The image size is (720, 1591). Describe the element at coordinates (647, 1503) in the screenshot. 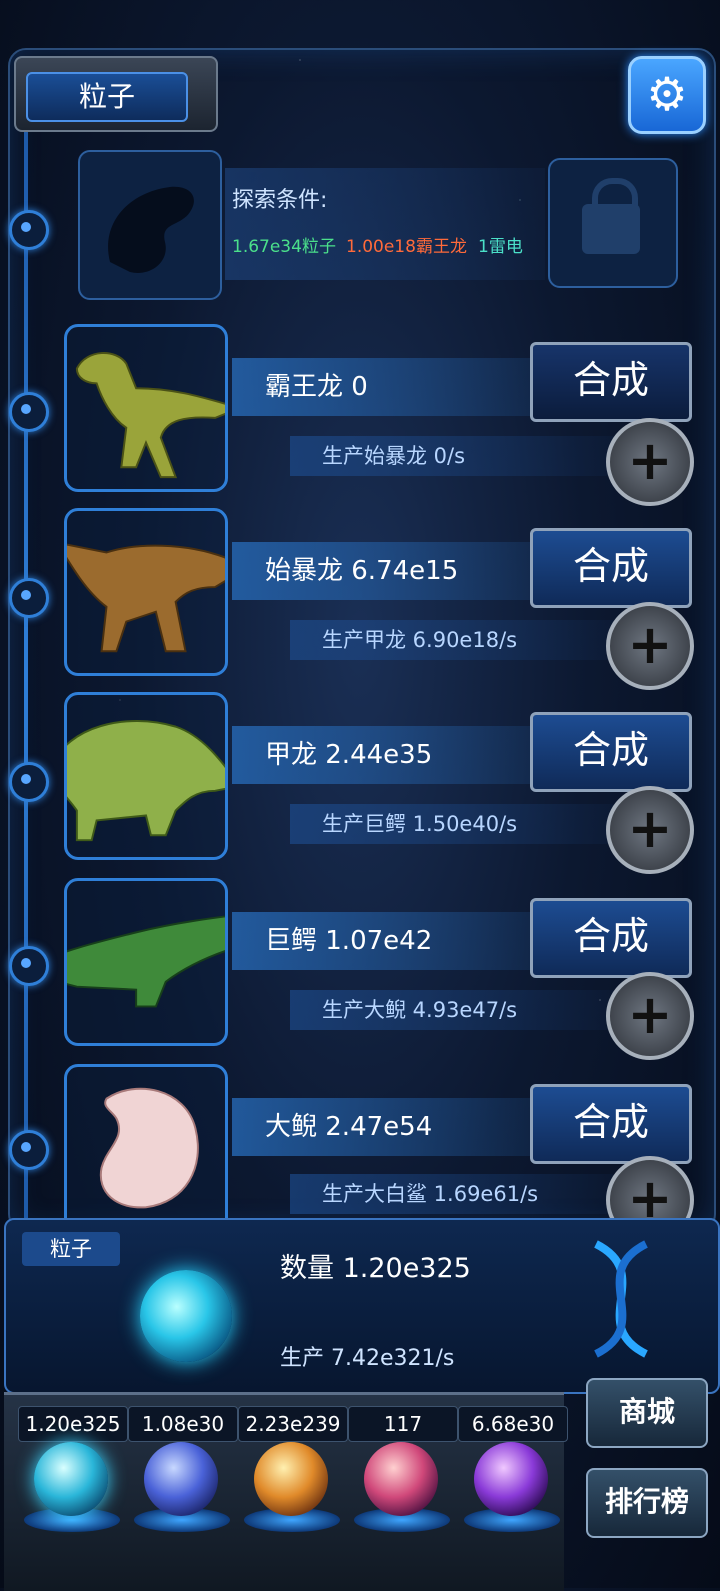

I see `leaderboard-button: 排行榜` at that location.